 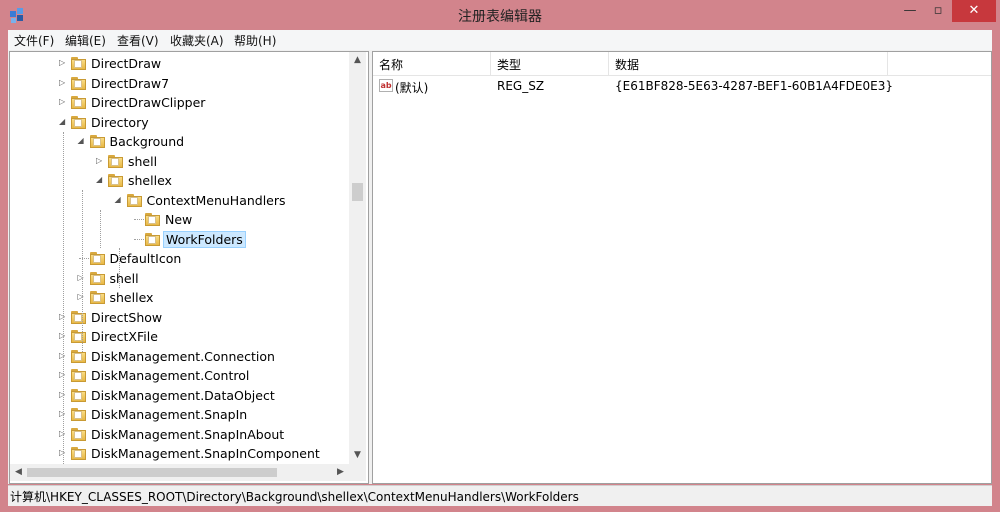 I want to click on tree-item-label: DiskManagement.SnapInAbout, so click(x=187, y=434).